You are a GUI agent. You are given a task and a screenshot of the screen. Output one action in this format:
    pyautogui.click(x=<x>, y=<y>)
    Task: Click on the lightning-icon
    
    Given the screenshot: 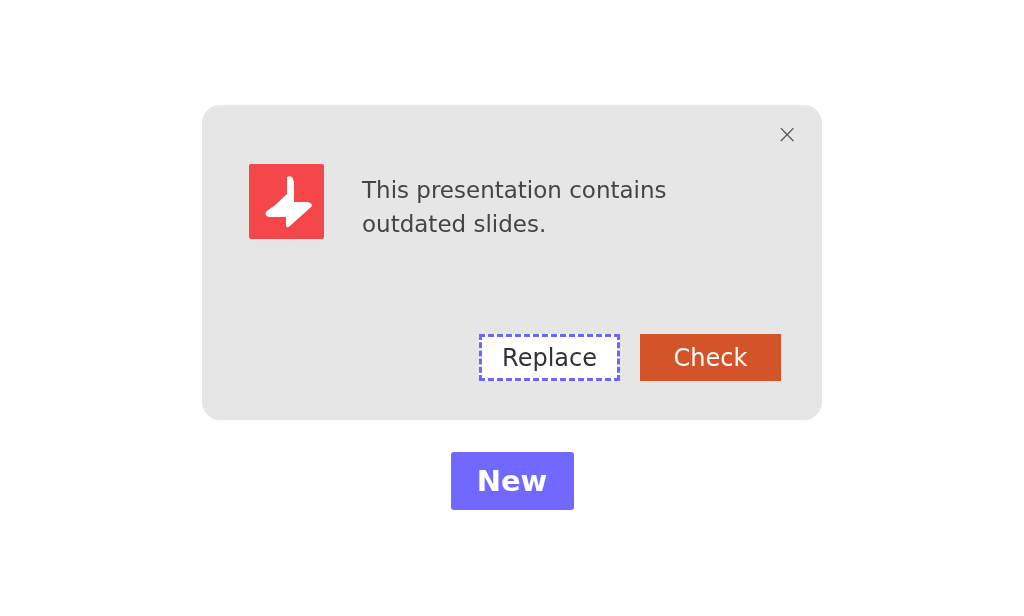 What is the action you would take?
    pyautogui.click(x=286, y=201)
    